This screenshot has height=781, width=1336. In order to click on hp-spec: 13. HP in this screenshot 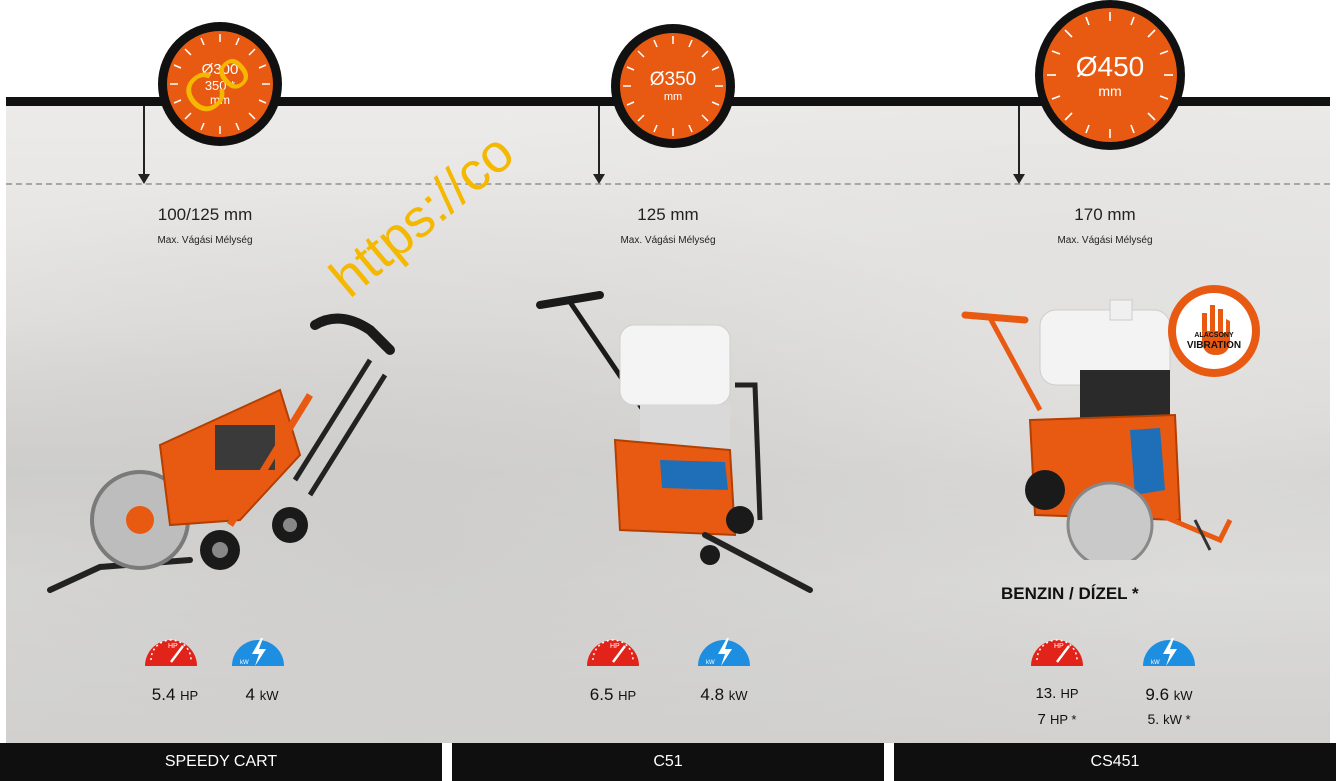, I will do `click(1057, 693)`.